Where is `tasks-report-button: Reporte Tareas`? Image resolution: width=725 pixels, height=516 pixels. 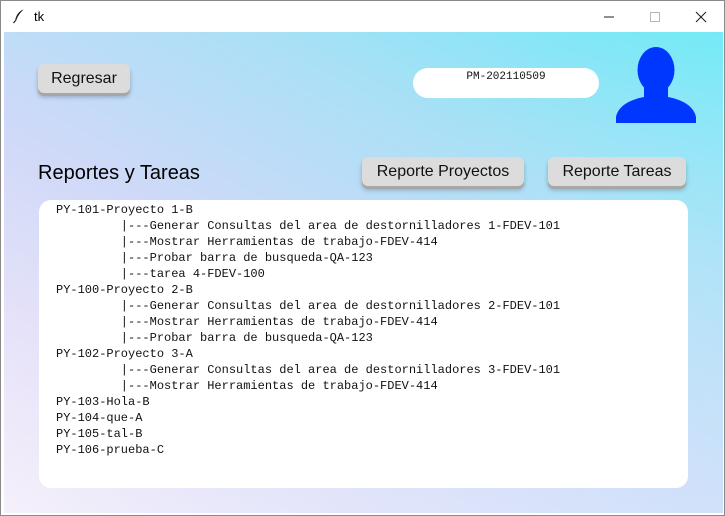
tasks-report-button: Reporte Tareas is located at coordinates (617, 171).